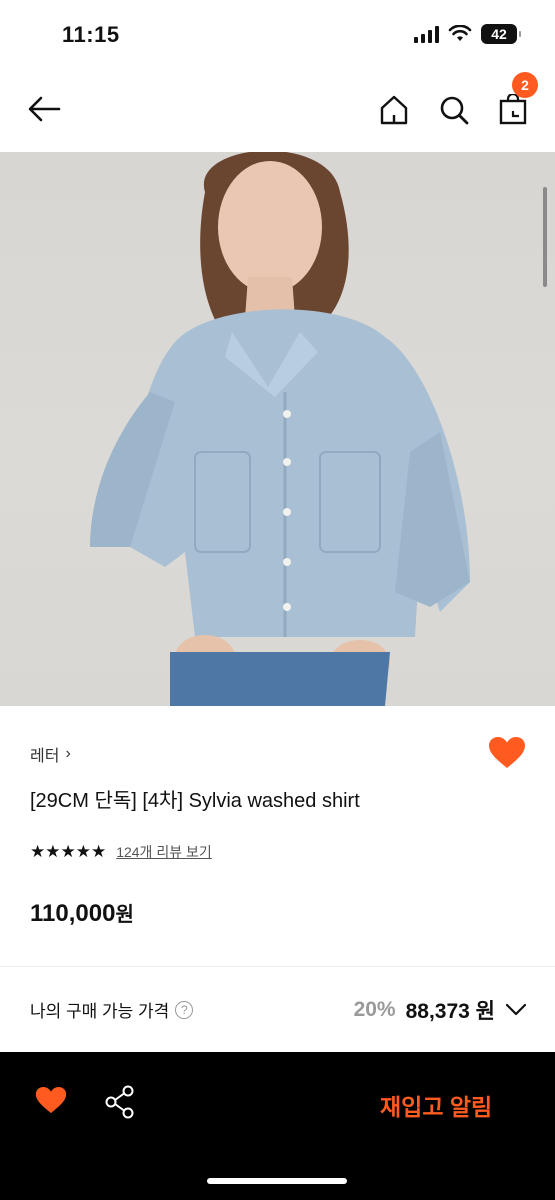 The width and height of the screenshot is (555, 1200). Describe the element at coordinates (68, 851) in the screenshot. I see `star-rating-icon: ★★★★★` at that location.